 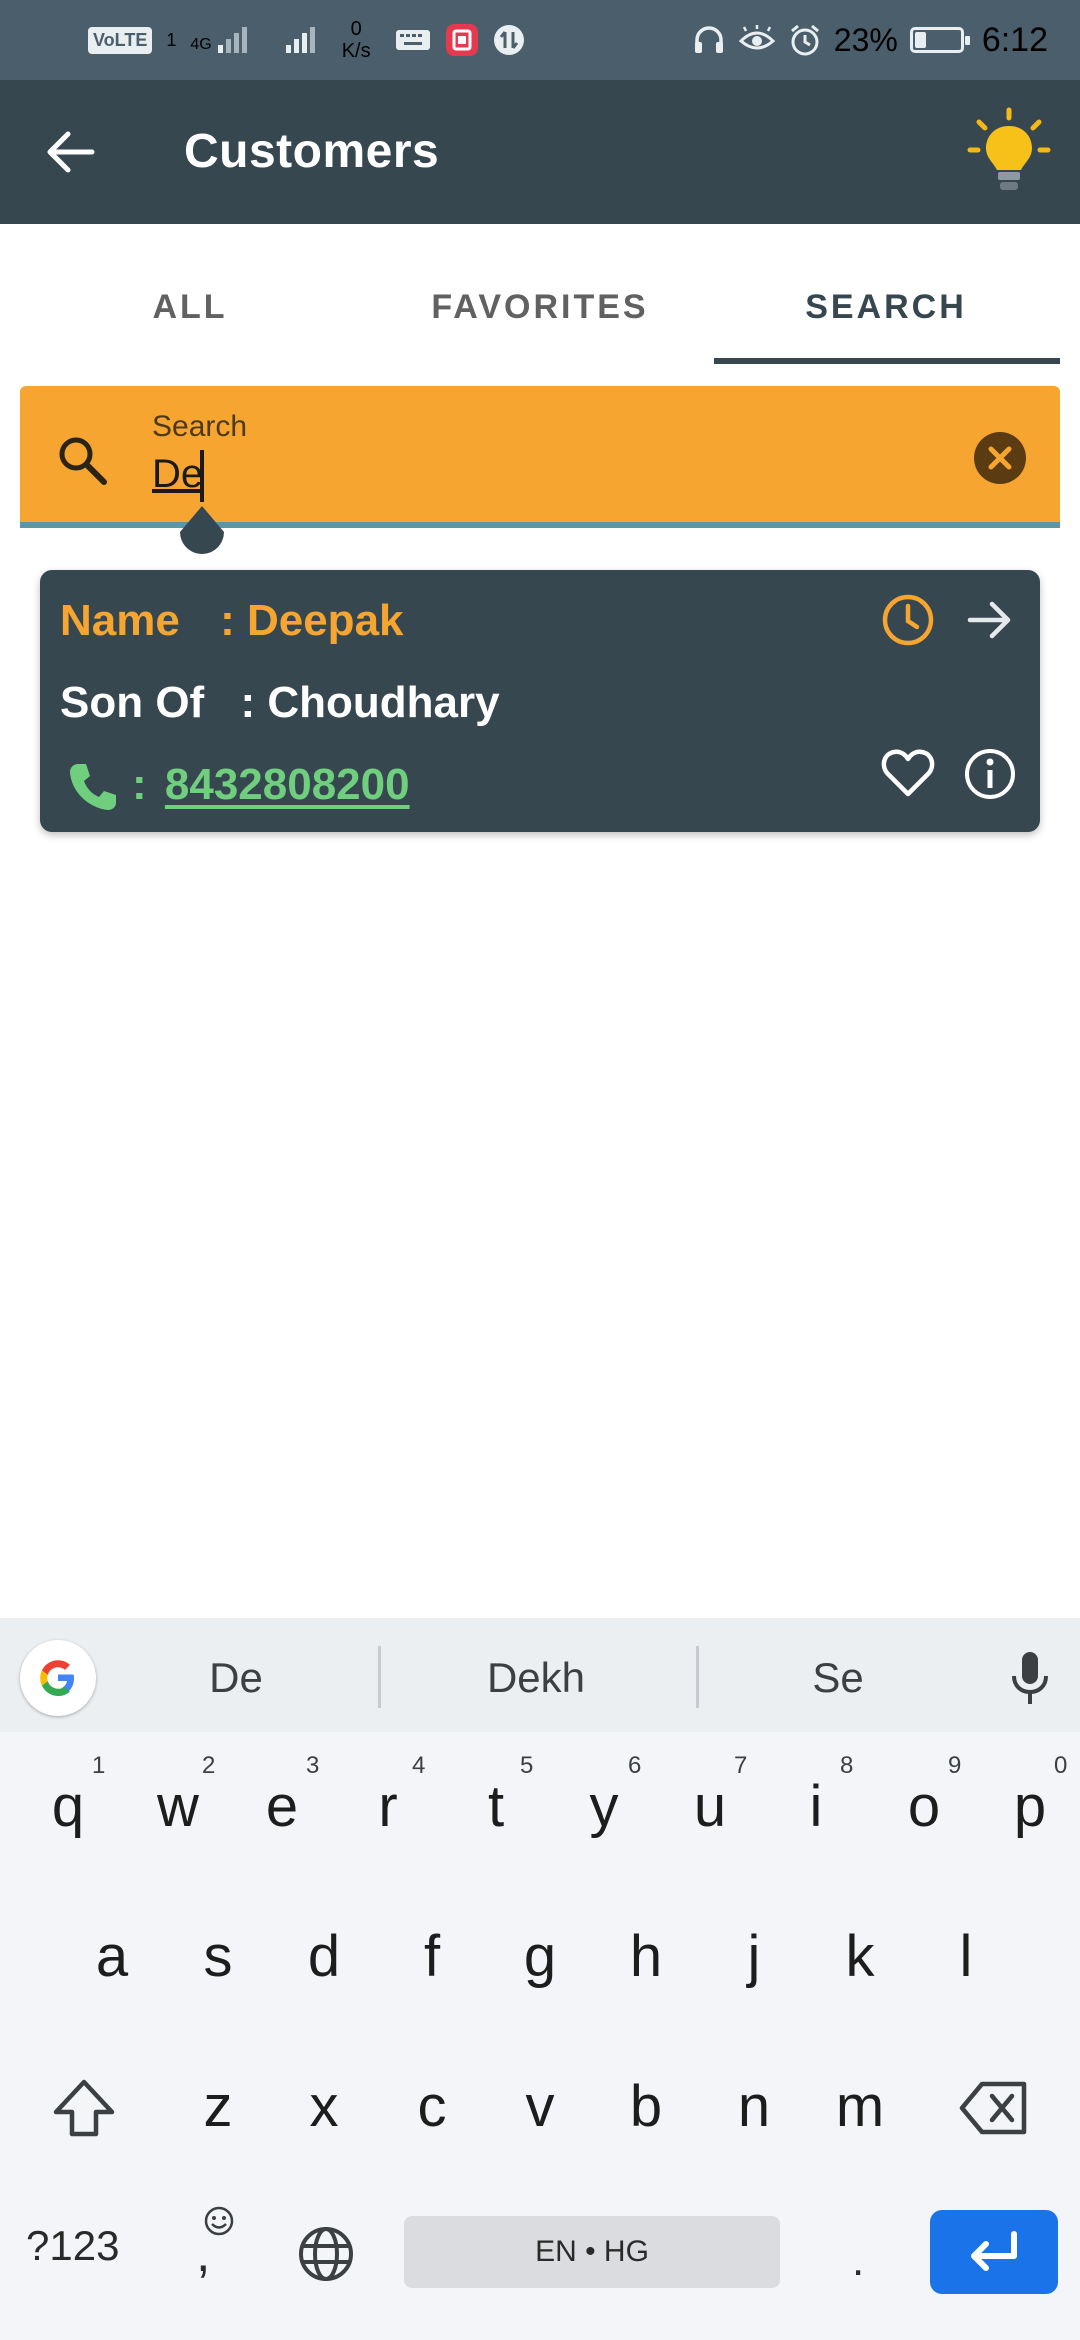 What do you see at coordinates (816, 1807) in the screenshot?
I see `key-i: i` at bounding box center [816, 1807].